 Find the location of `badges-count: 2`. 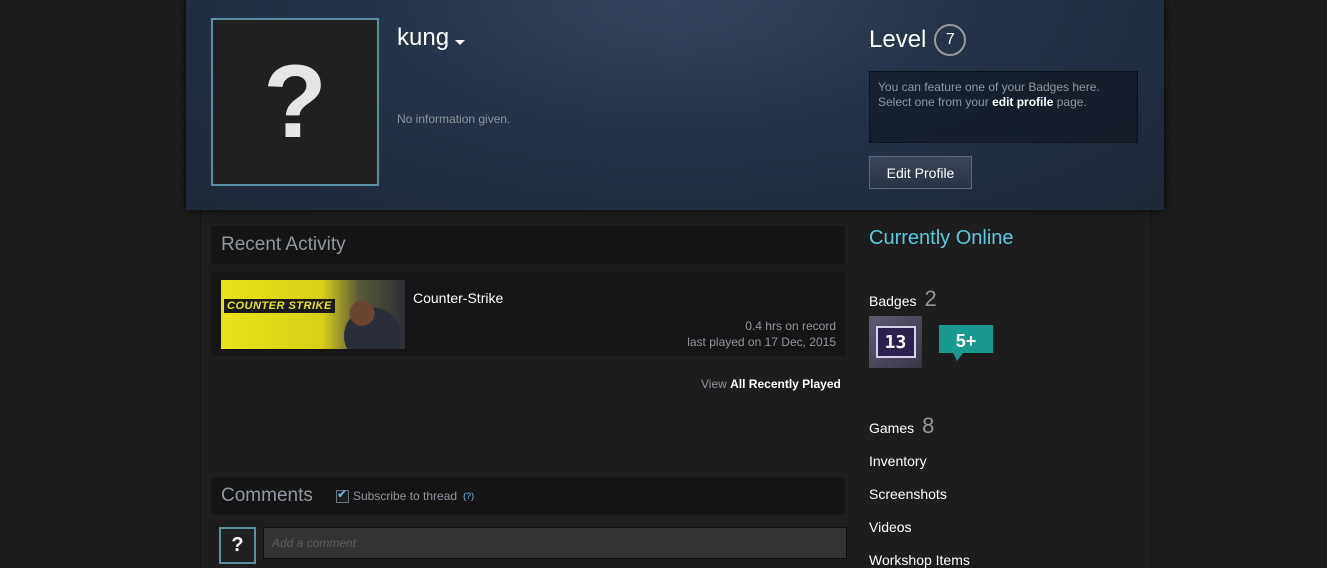

badges-count: 2 is located at coordinates (930, 298).